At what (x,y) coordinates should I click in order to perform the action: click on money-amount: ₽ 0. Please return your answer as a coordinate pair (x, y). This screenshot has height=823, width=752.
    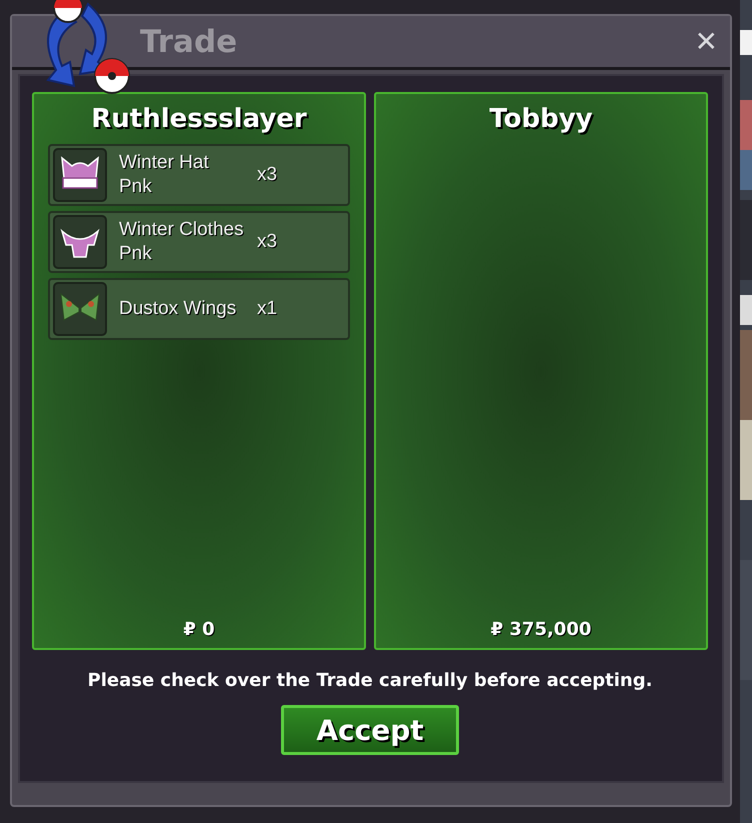
    Looking at the image, I should click on (199, 629).